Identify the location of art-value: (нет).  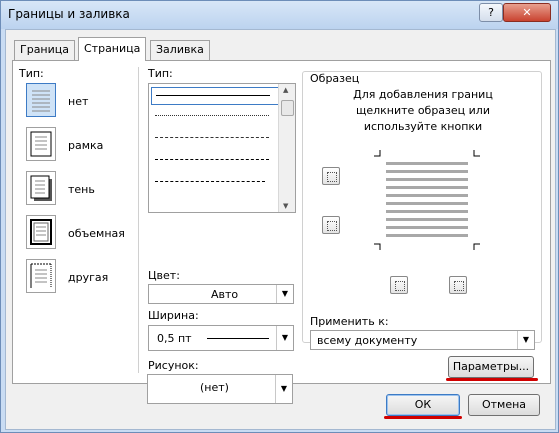
(214, 387).